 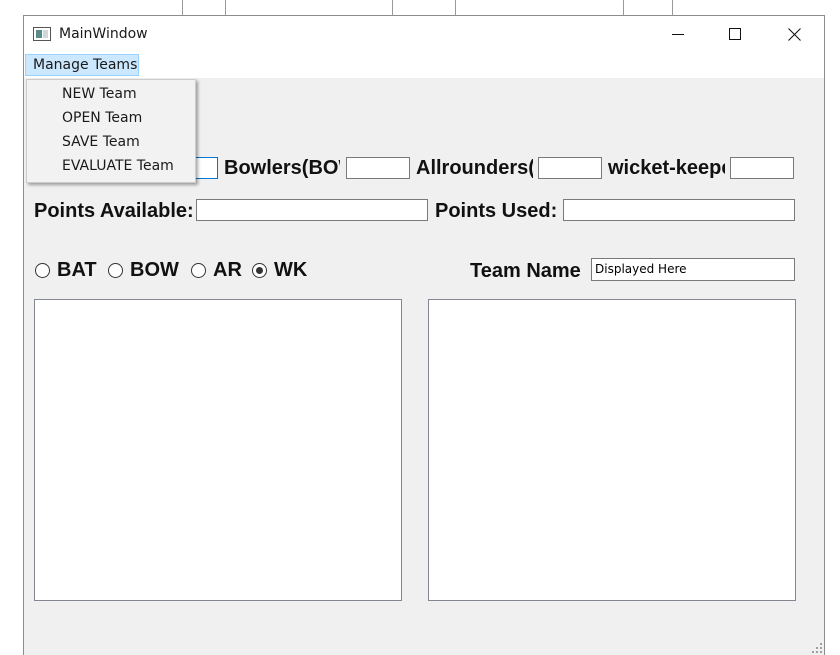 I want to click on radio-wk, so click(x=259, y=270).